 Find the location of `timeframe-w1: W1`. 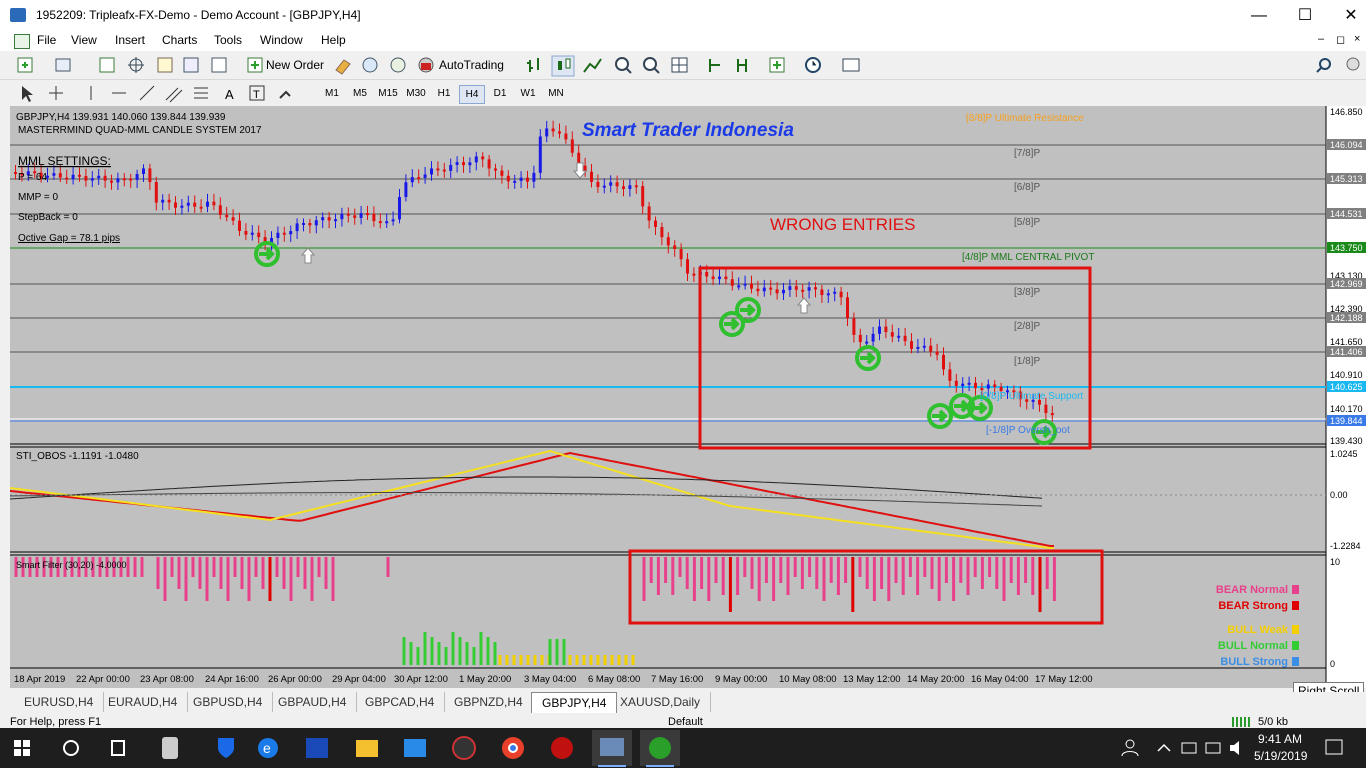

timeframe-w1: W1 is located at coordinates (528, 93).